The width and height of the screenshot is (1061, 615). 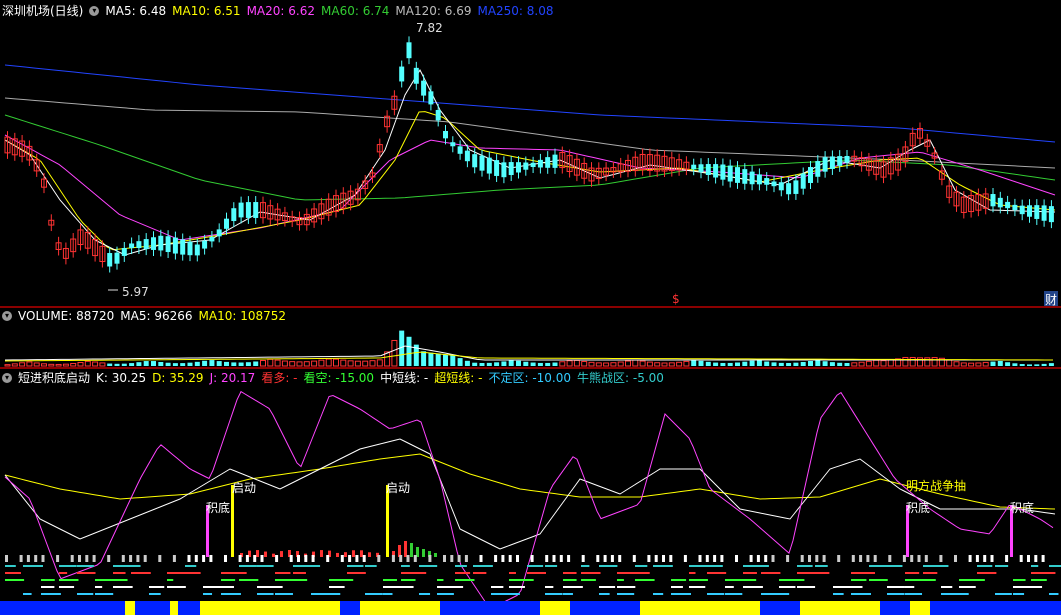 I want to click on kanduo-label: 看多: -, so click(x=279, y=378).